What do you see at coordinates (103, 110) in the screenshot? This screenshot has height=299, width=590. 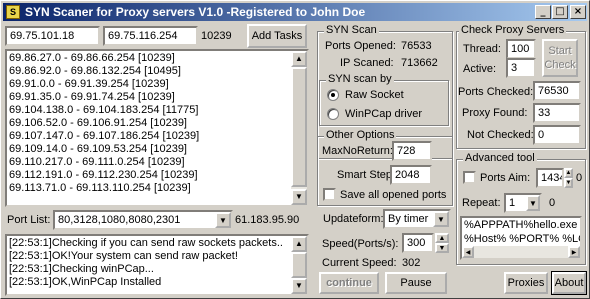 I see `task-list-item: 69.104.138.0 - 69.104.183.254 [11775]` at bounding box center [103, 110].